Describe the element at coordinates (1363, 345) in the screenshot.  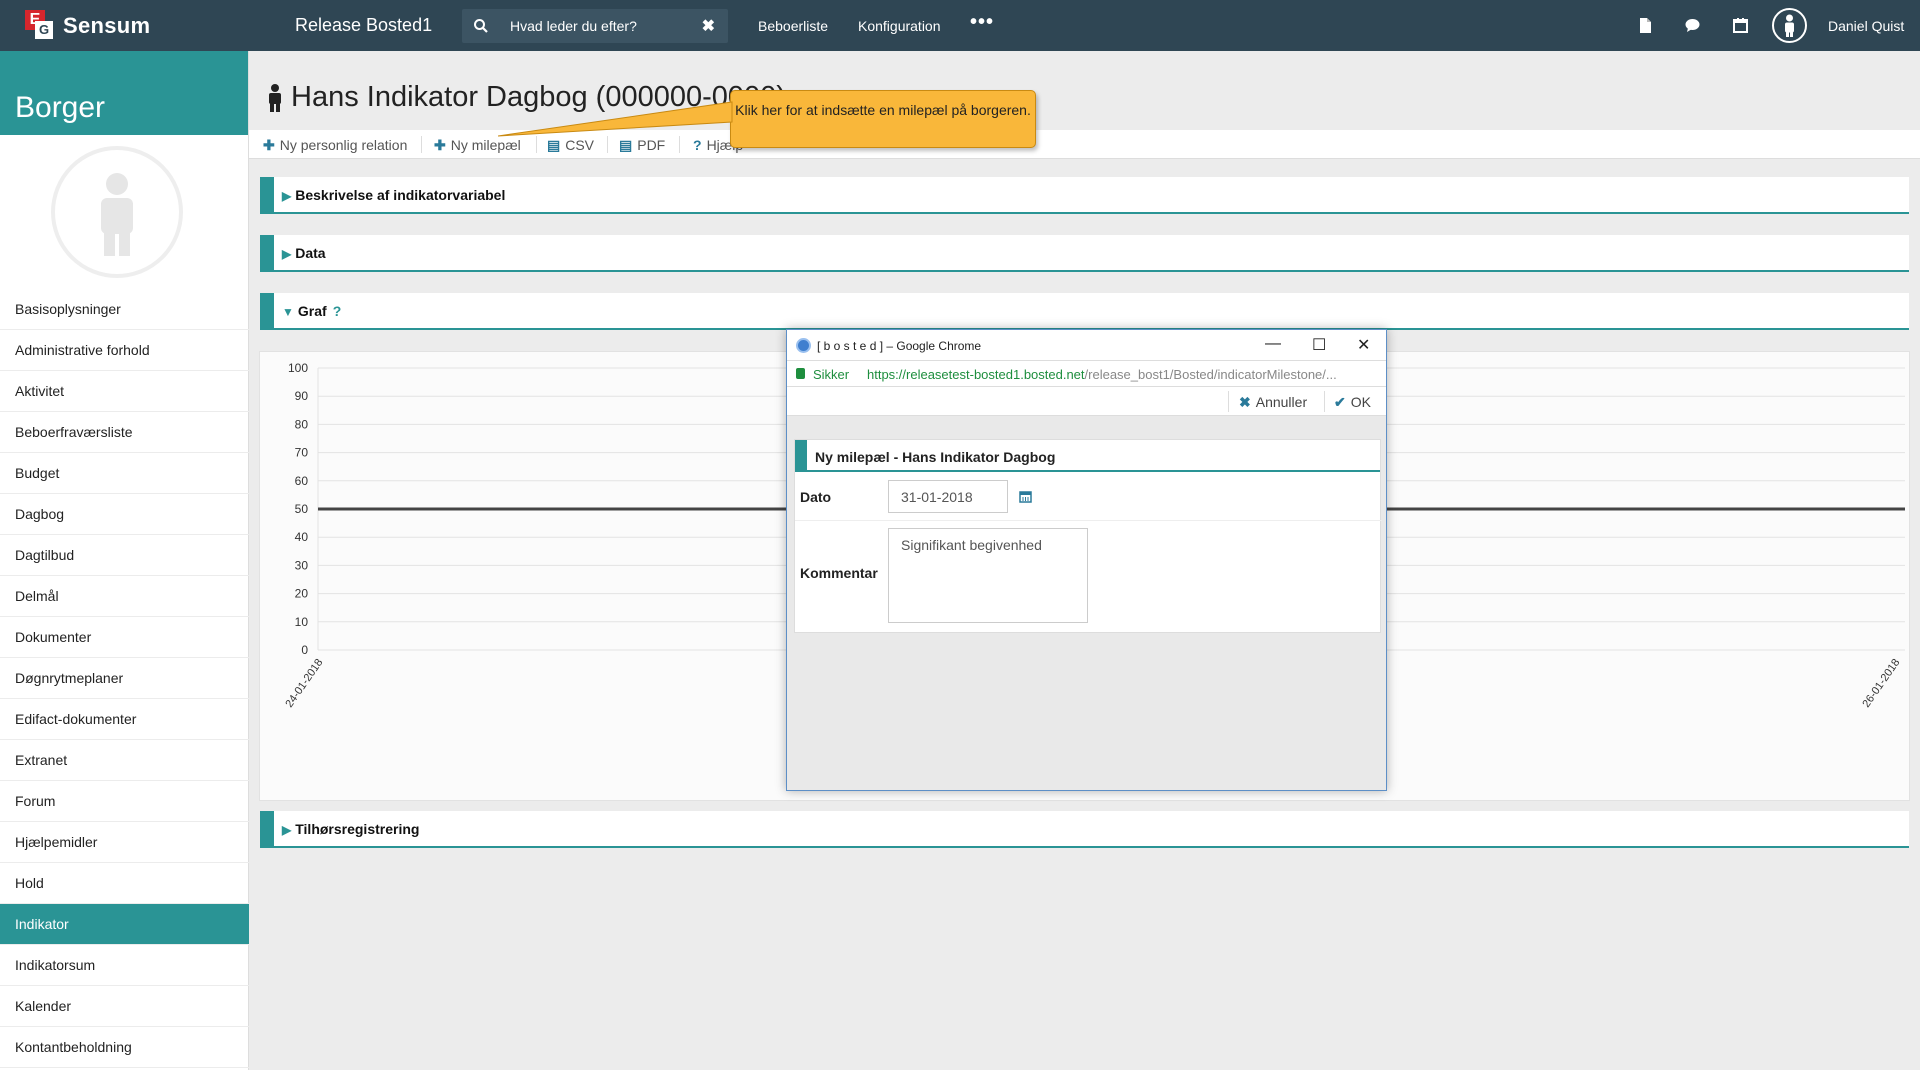
I see `close-icon: ✕` at that location.